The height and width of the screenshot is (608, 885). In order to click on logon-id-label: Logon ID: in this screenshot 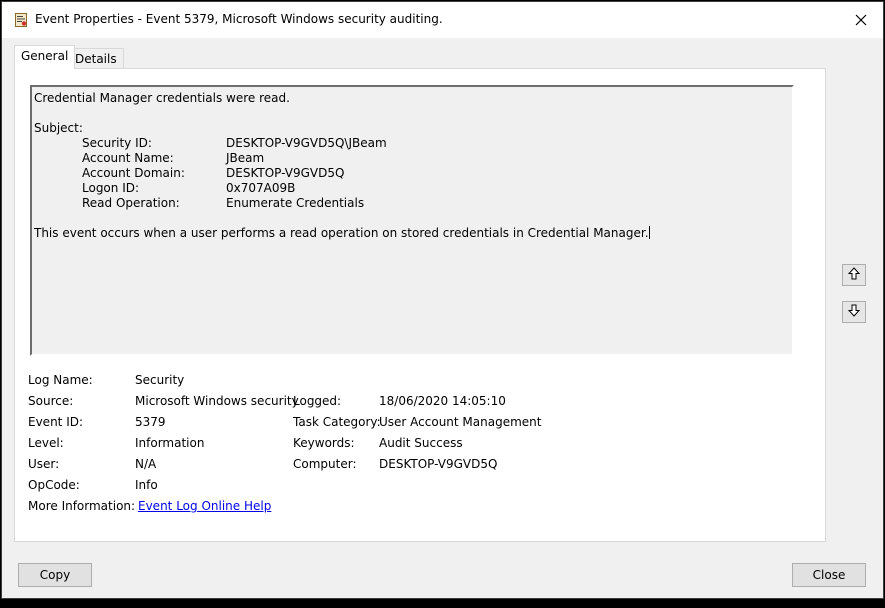, I will do `click(111, 188)`.